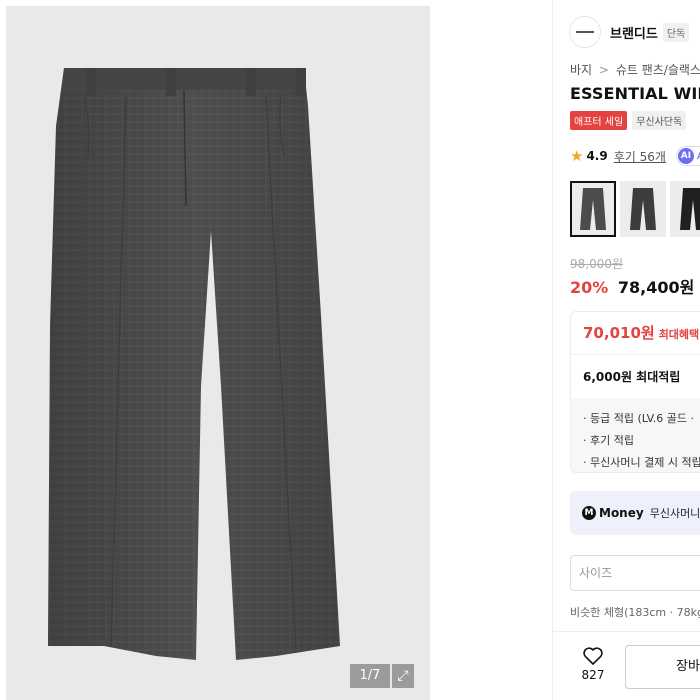  What do you see at coordinates (643, 209) in the screenshot?
I see `thumbnail-charcoal` at bounding box center [643, 209].